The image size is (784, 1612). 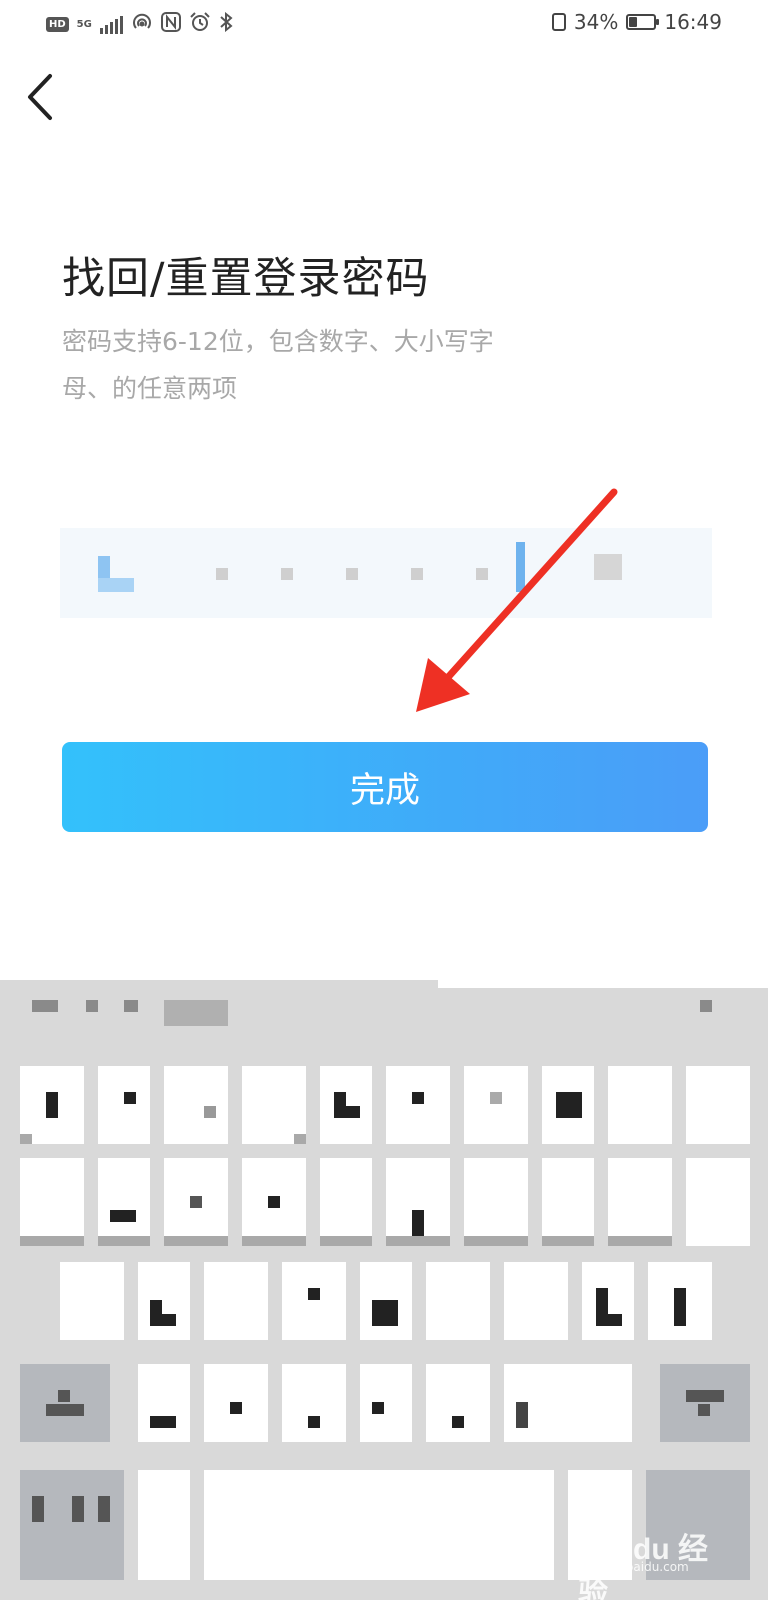 I want to click on status-right: 34% 16:49, so click(x=636, y=22).